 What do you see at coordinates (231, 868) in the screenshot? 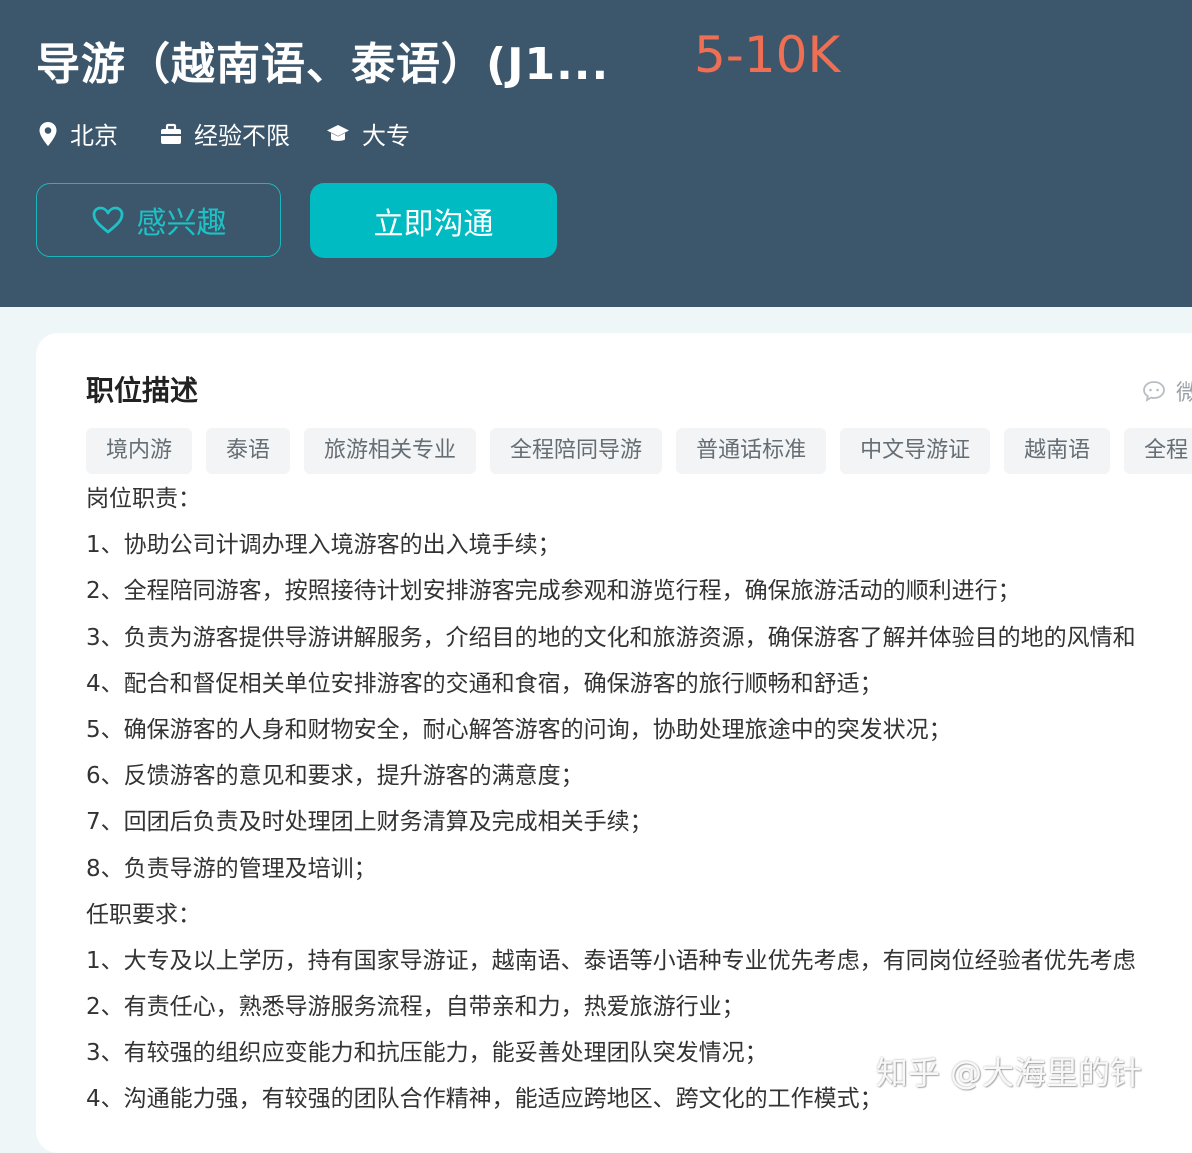
I see `description-line: 8、负责导游的管理及培训；` at bounding box center [231, 868].